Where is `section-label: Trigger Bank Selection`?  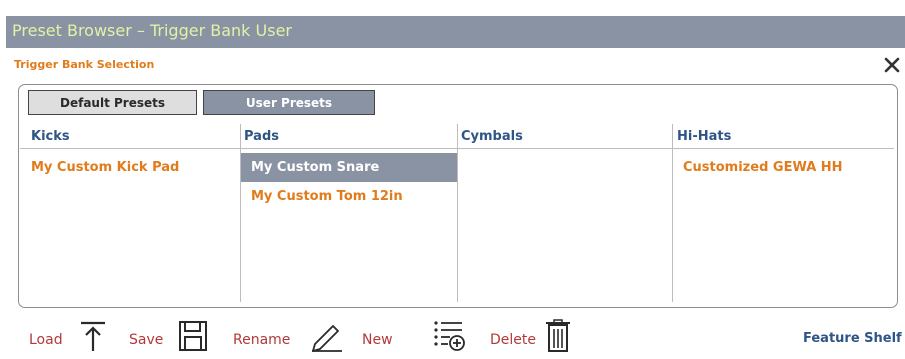
section-label: Trigger Bank Selection is located at coordinates (84, 64).